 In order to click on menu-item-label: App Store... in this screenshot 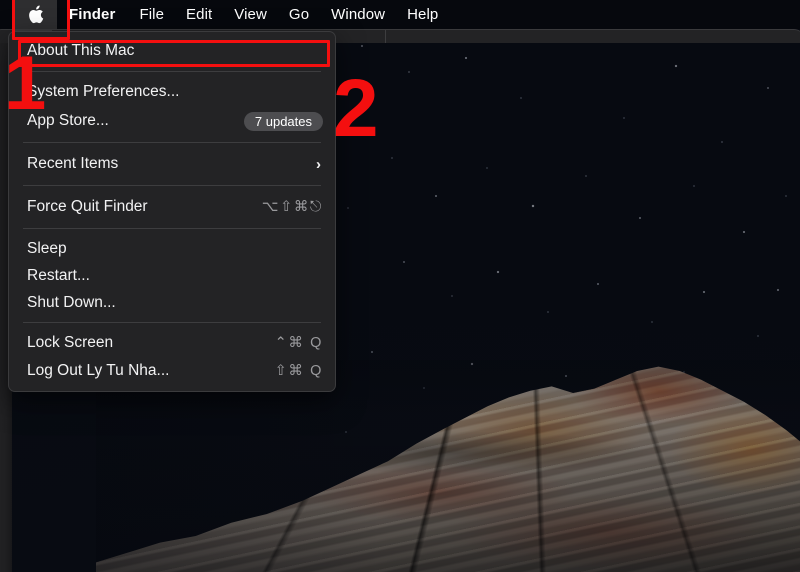, I will do `click(68, 120)`.